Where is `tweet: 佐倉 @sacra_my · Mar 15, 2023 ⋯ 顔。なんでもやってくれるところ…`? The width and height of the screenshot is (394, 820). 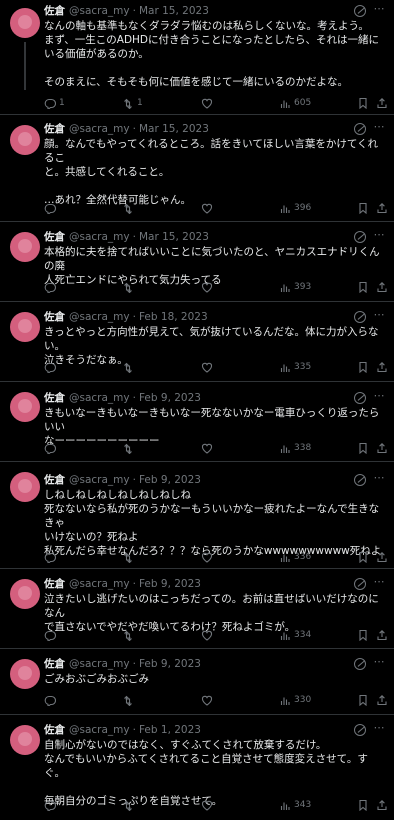 tweet: 佐倉 @sacra_my · Mar 15, 2023 ⋯ 顔。なんでもやってくれるところ… is located at coordinates (197, 168).